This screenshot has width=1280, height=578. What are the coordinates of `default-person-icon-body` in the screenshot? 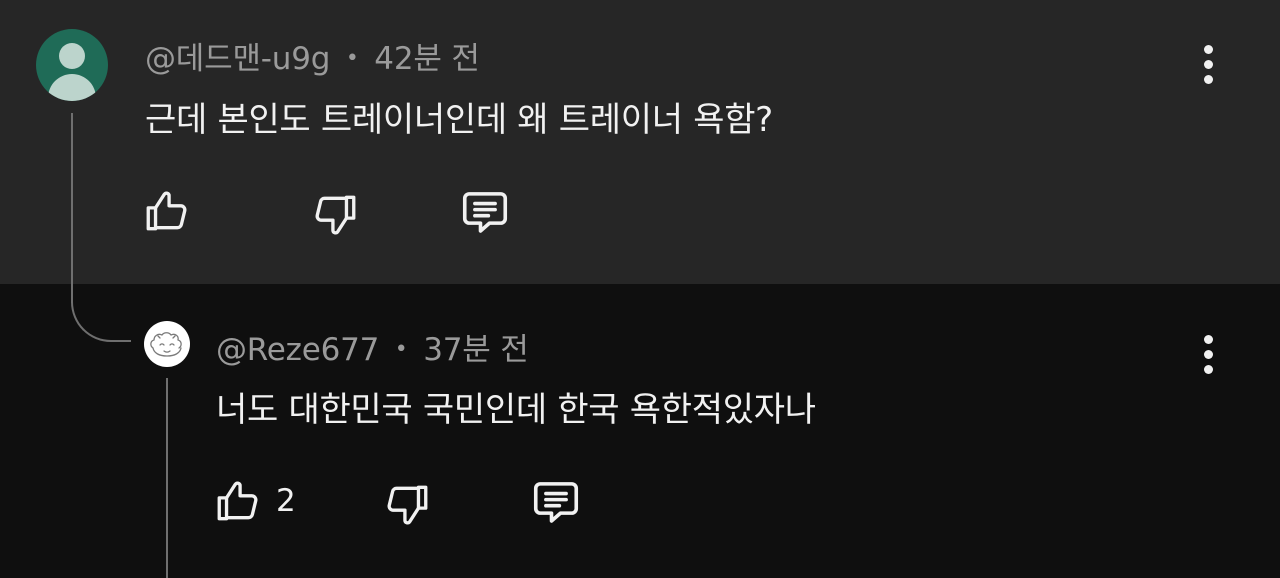 It's located at (72, 87).